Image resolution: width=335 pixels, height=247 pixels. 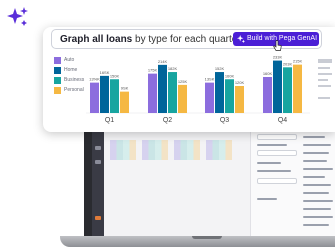 I want to click on bar-home-q4, so click(x=277, y=86).